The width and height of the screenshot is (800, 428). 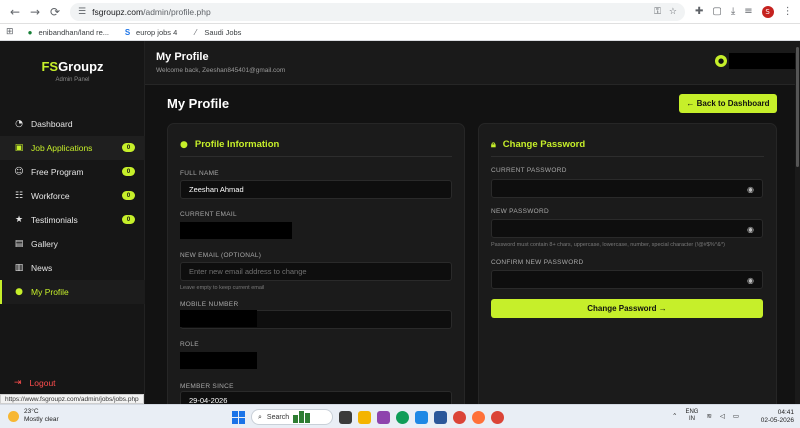 I want to click on url-host: fsgroupz.com, so click(x=118, y=11).